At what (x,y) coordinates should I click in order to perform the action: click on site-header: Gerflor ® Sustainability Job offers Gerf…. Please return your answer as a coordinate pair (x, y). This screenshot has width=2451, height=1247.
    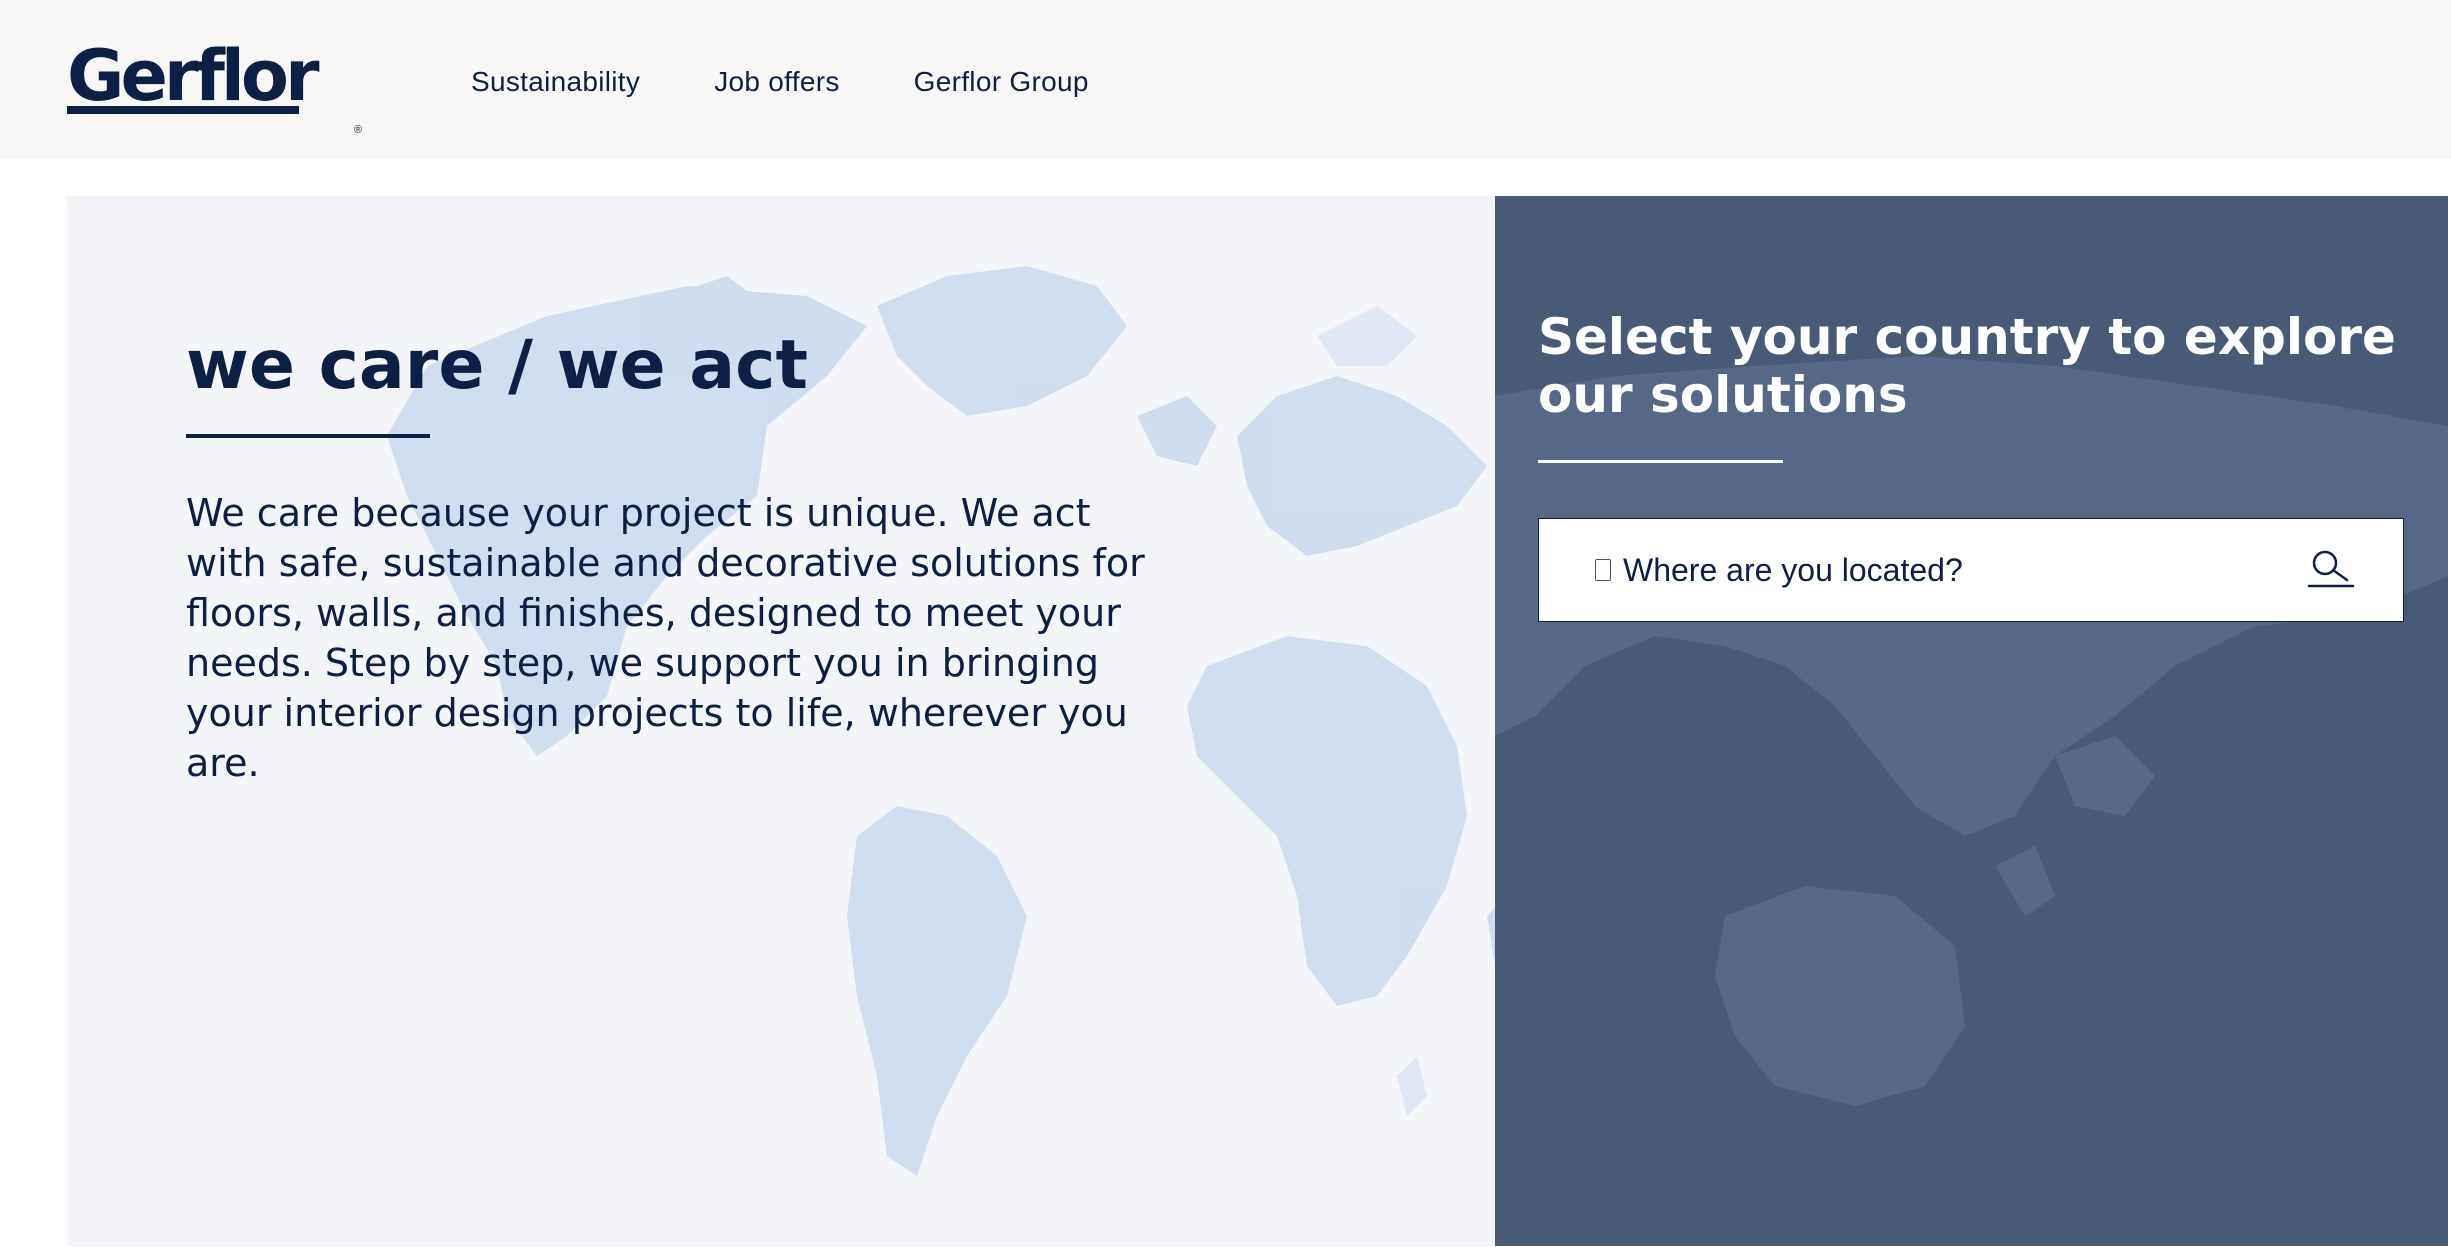
    Looking at the image, I should click on (1225, 79).